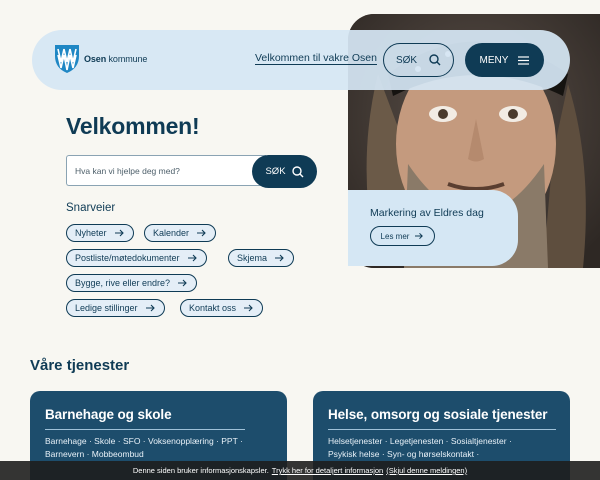 The height and width of the screenshot is (480, 600). Describe the element at coordinates (80, 365) in the screenshot. I see `services-heading: Våre tjenester` at that location.